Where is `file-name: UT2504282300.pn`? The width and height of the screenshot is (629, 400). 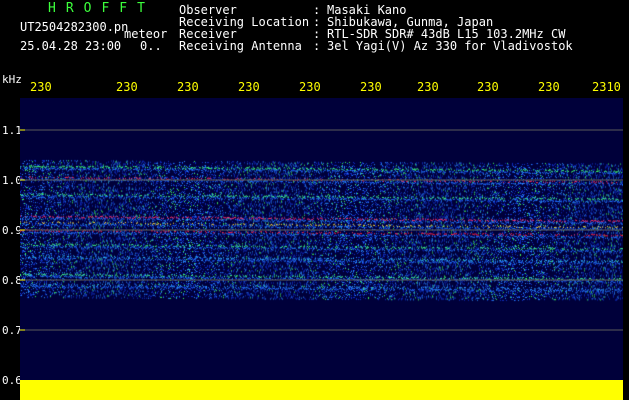 file-name: UT2504282300.pn is located at coordinates (74, 27).